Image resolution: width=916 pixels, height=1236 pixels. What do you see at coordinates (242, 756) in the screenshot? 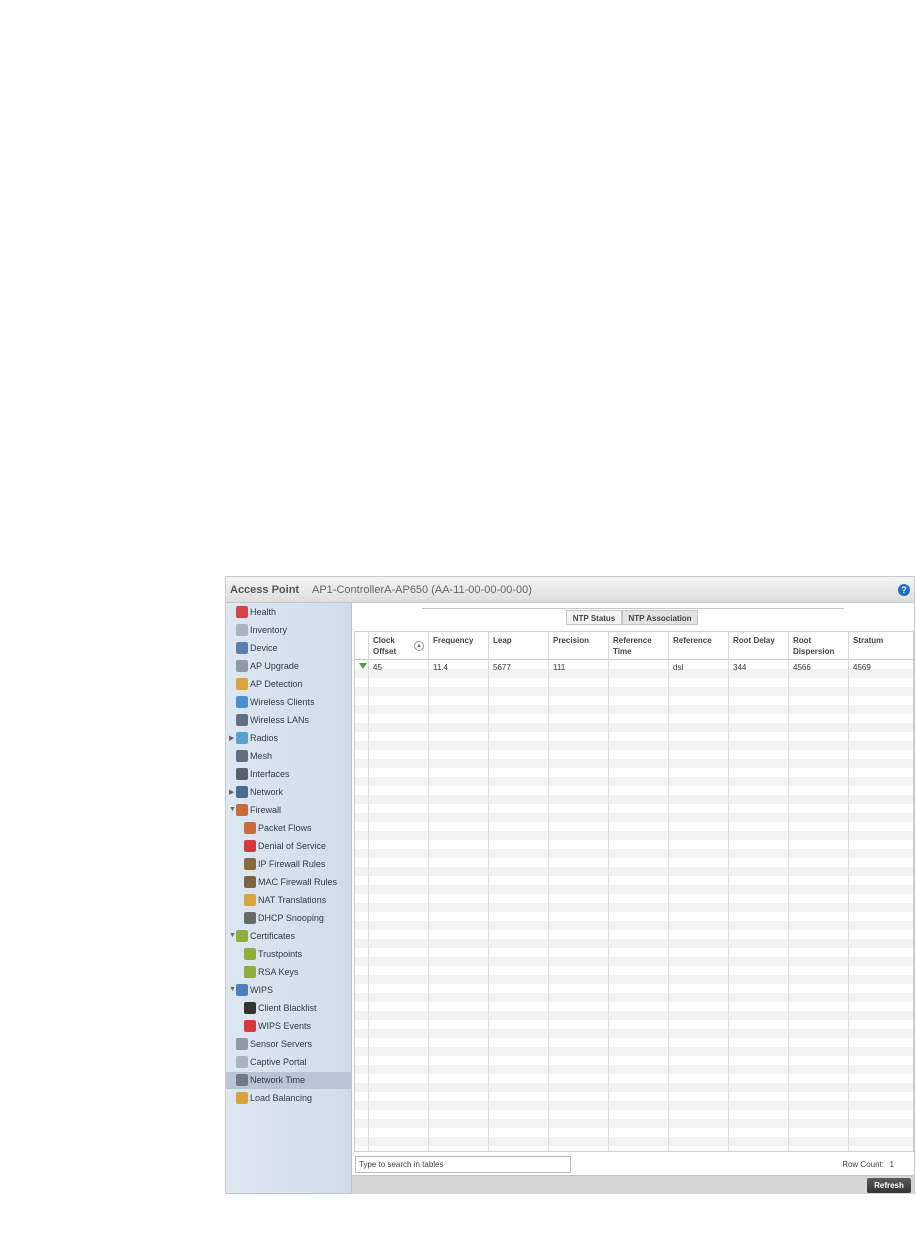
I see `mesh-icon` at bounding box center [242, 756].